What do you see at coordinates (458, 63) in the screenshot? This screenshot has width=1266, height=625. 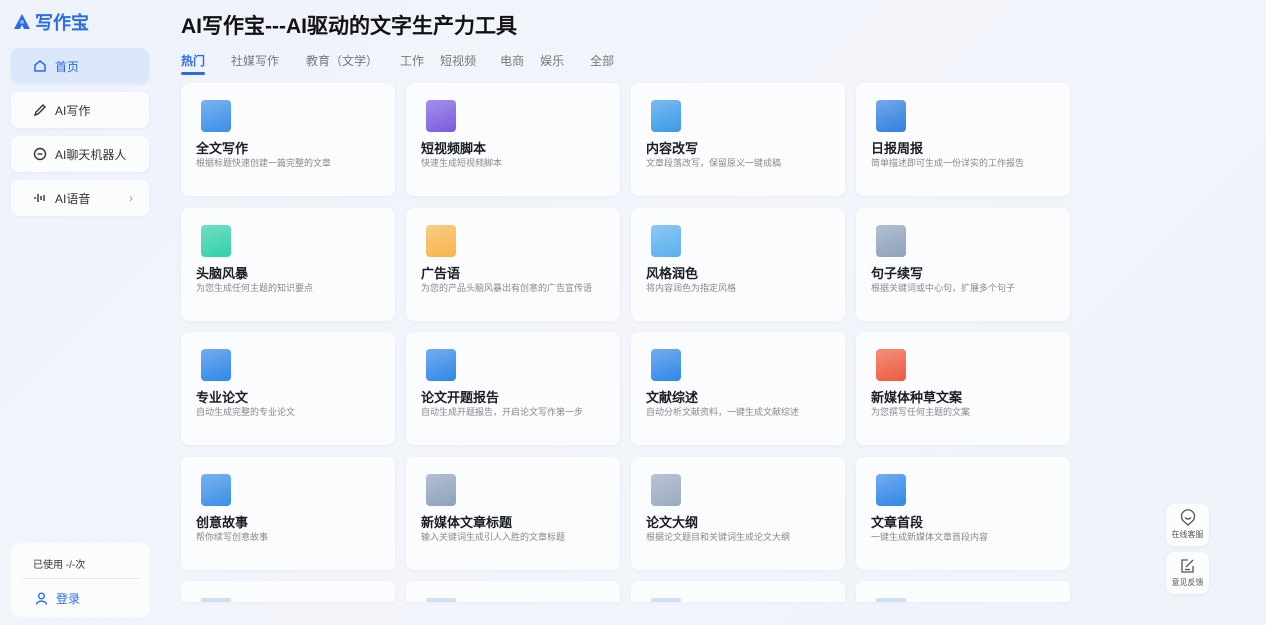 I see `tab-short-video: 短视频` at bounding box center [458, 63].